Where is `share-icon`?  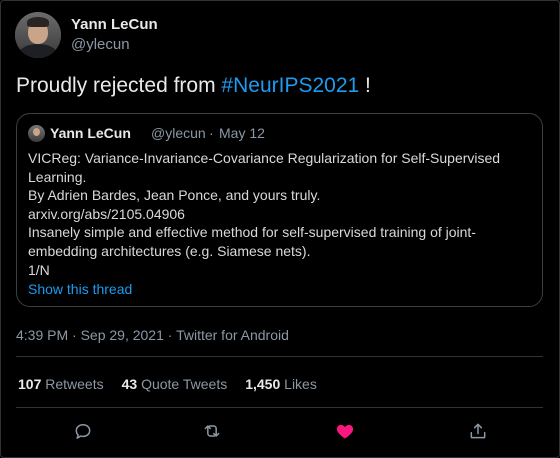 share-icon is located at coordinates (478, 431).